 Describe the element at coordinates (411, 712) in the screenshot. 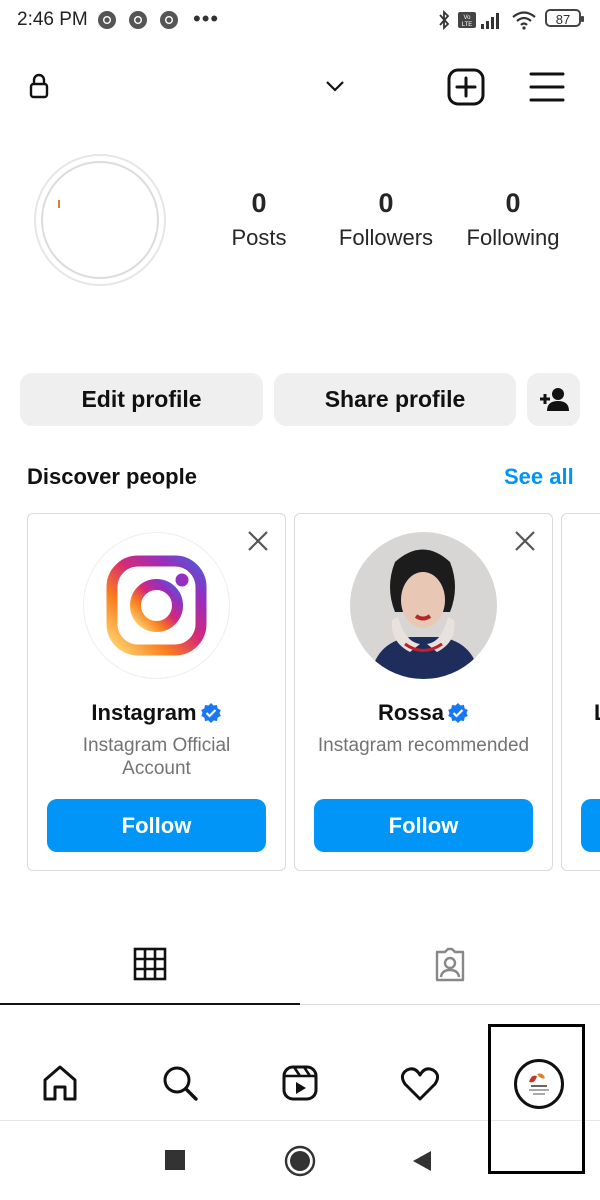

I see `suggestion-name-text: Rossa` at that location.